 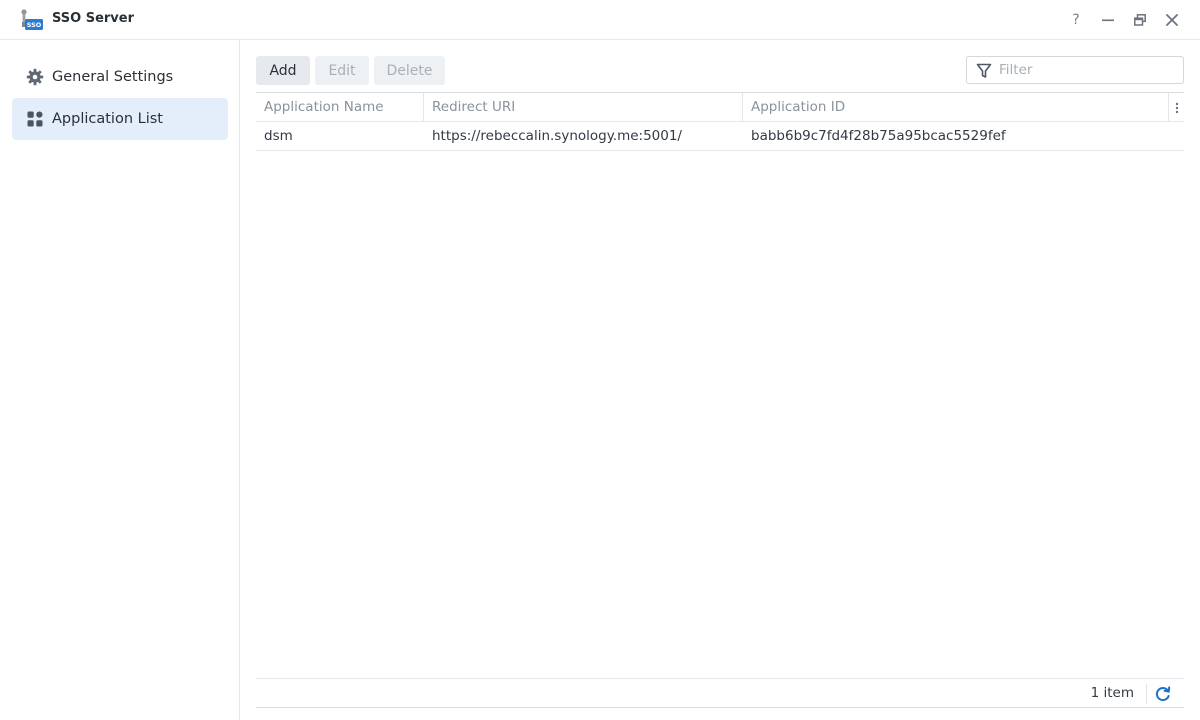 What do you see at coordinates (1112, 693) in the screenshot?
I see `item-count: 1 item` at bounding box center [1112, 693].